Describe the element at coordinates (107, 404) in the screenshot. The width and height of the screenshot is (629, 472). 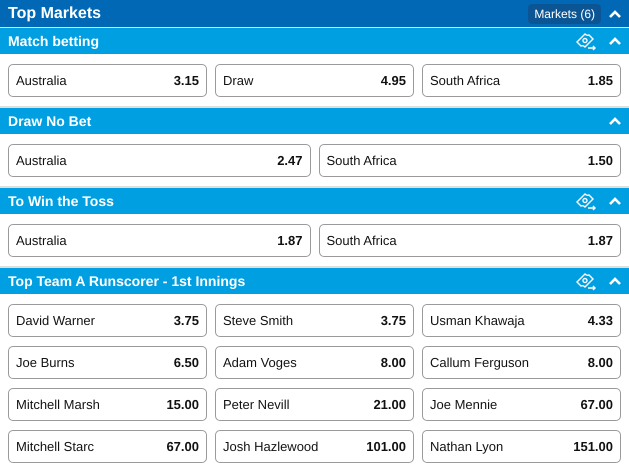
I see `odds-button: Mitchell Marsh 15.00` at that location.